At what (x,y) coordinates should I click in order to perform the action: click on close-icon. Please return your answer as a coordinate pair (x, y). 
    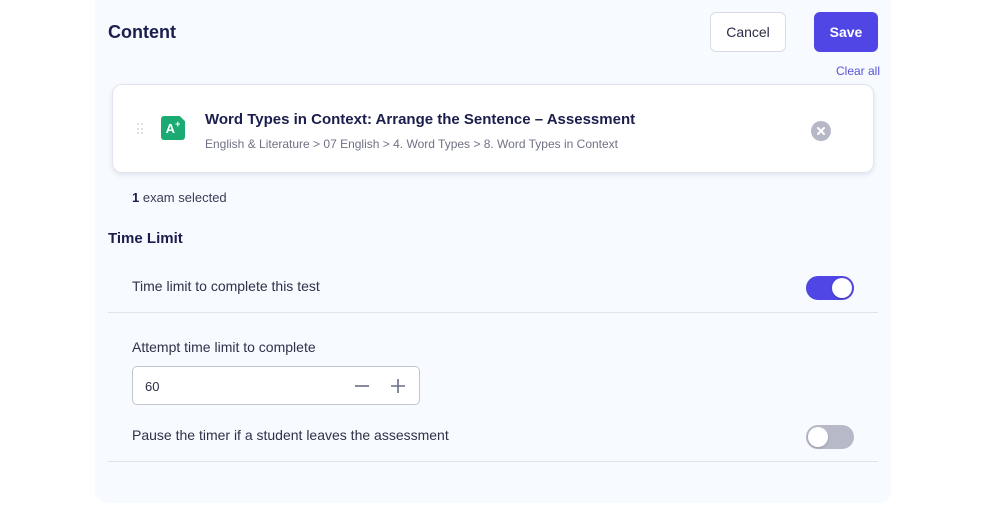
    Looking at the image, I should click on (821, 131).